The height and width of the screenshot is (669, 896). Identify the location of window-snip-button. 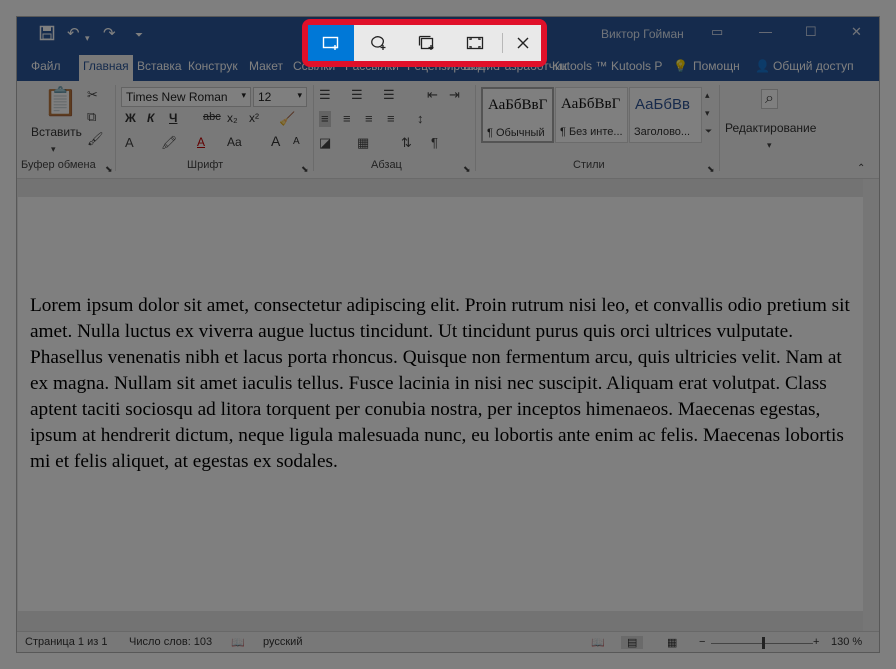
(427, 43).